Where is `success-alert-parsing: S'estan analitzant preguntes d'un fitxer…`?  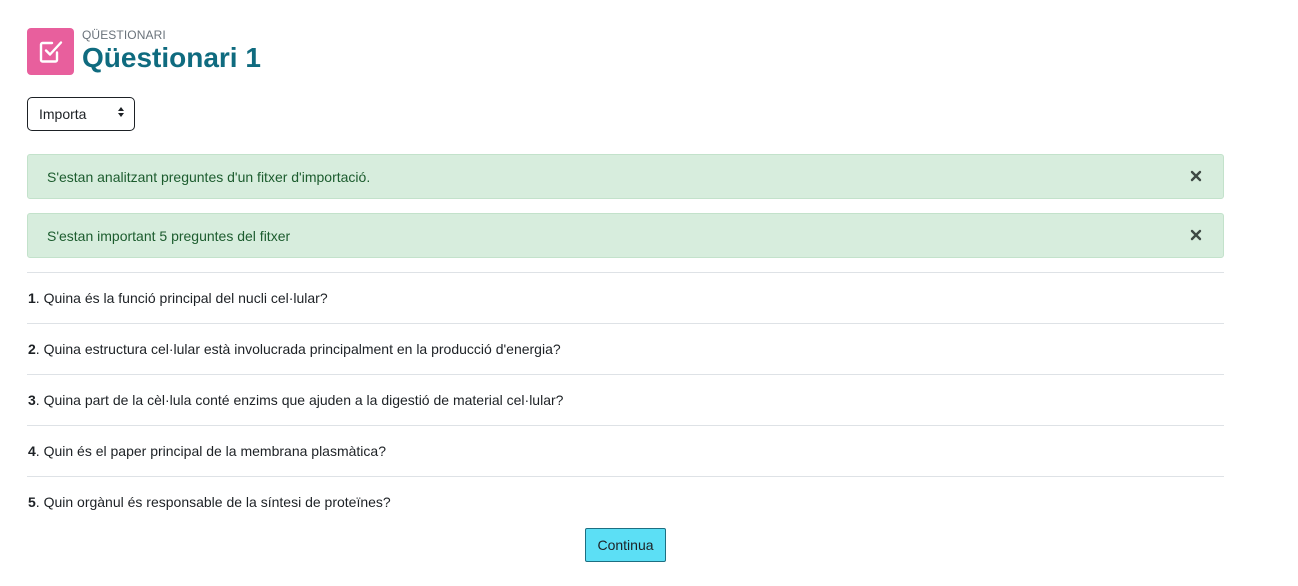
success-alert-parsing: S'estan analitzant preguntes d'un fitxer… is located at coordinates (625, 176).